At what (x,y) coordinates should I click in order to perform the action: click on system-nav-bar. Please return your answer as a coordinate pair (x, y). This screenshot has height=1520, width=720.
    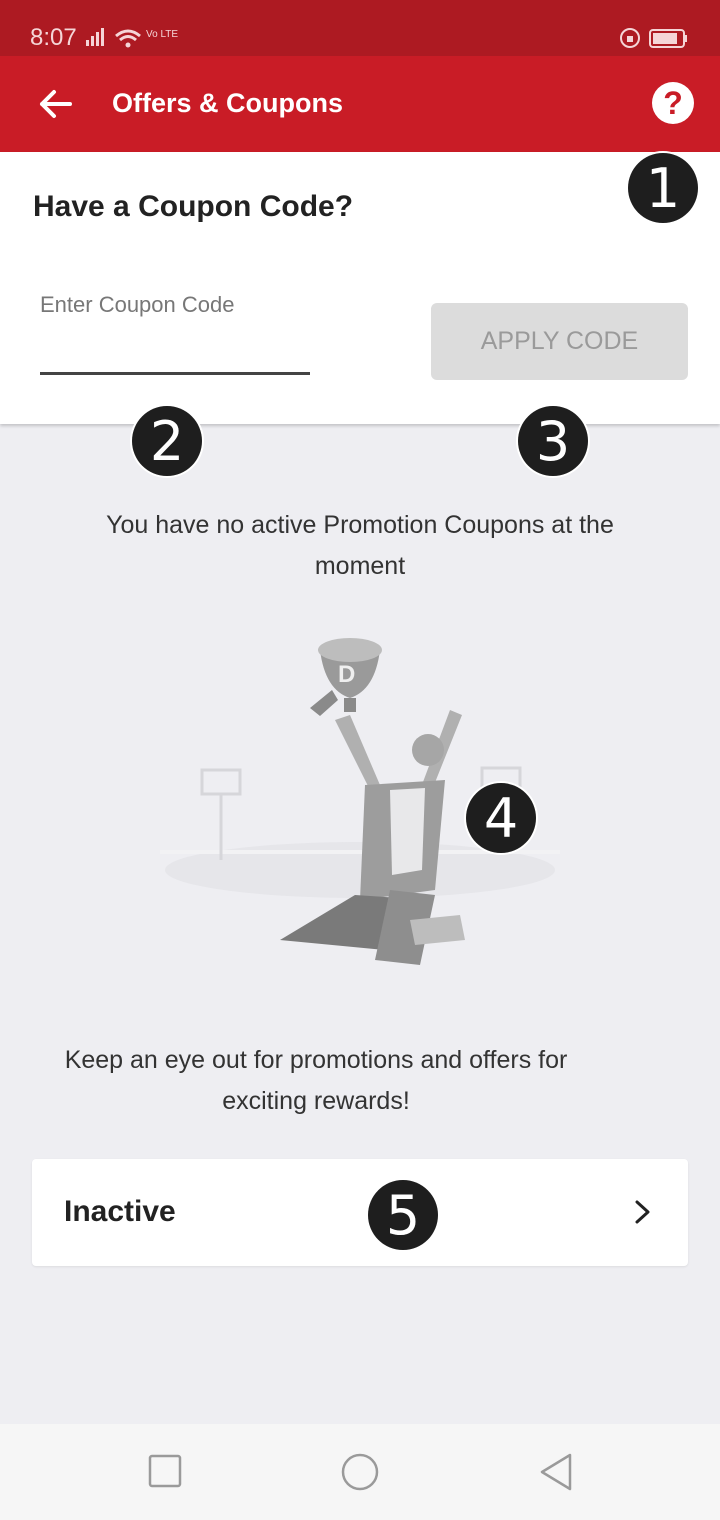
    Looking at the image, I should click on (360, 1472).